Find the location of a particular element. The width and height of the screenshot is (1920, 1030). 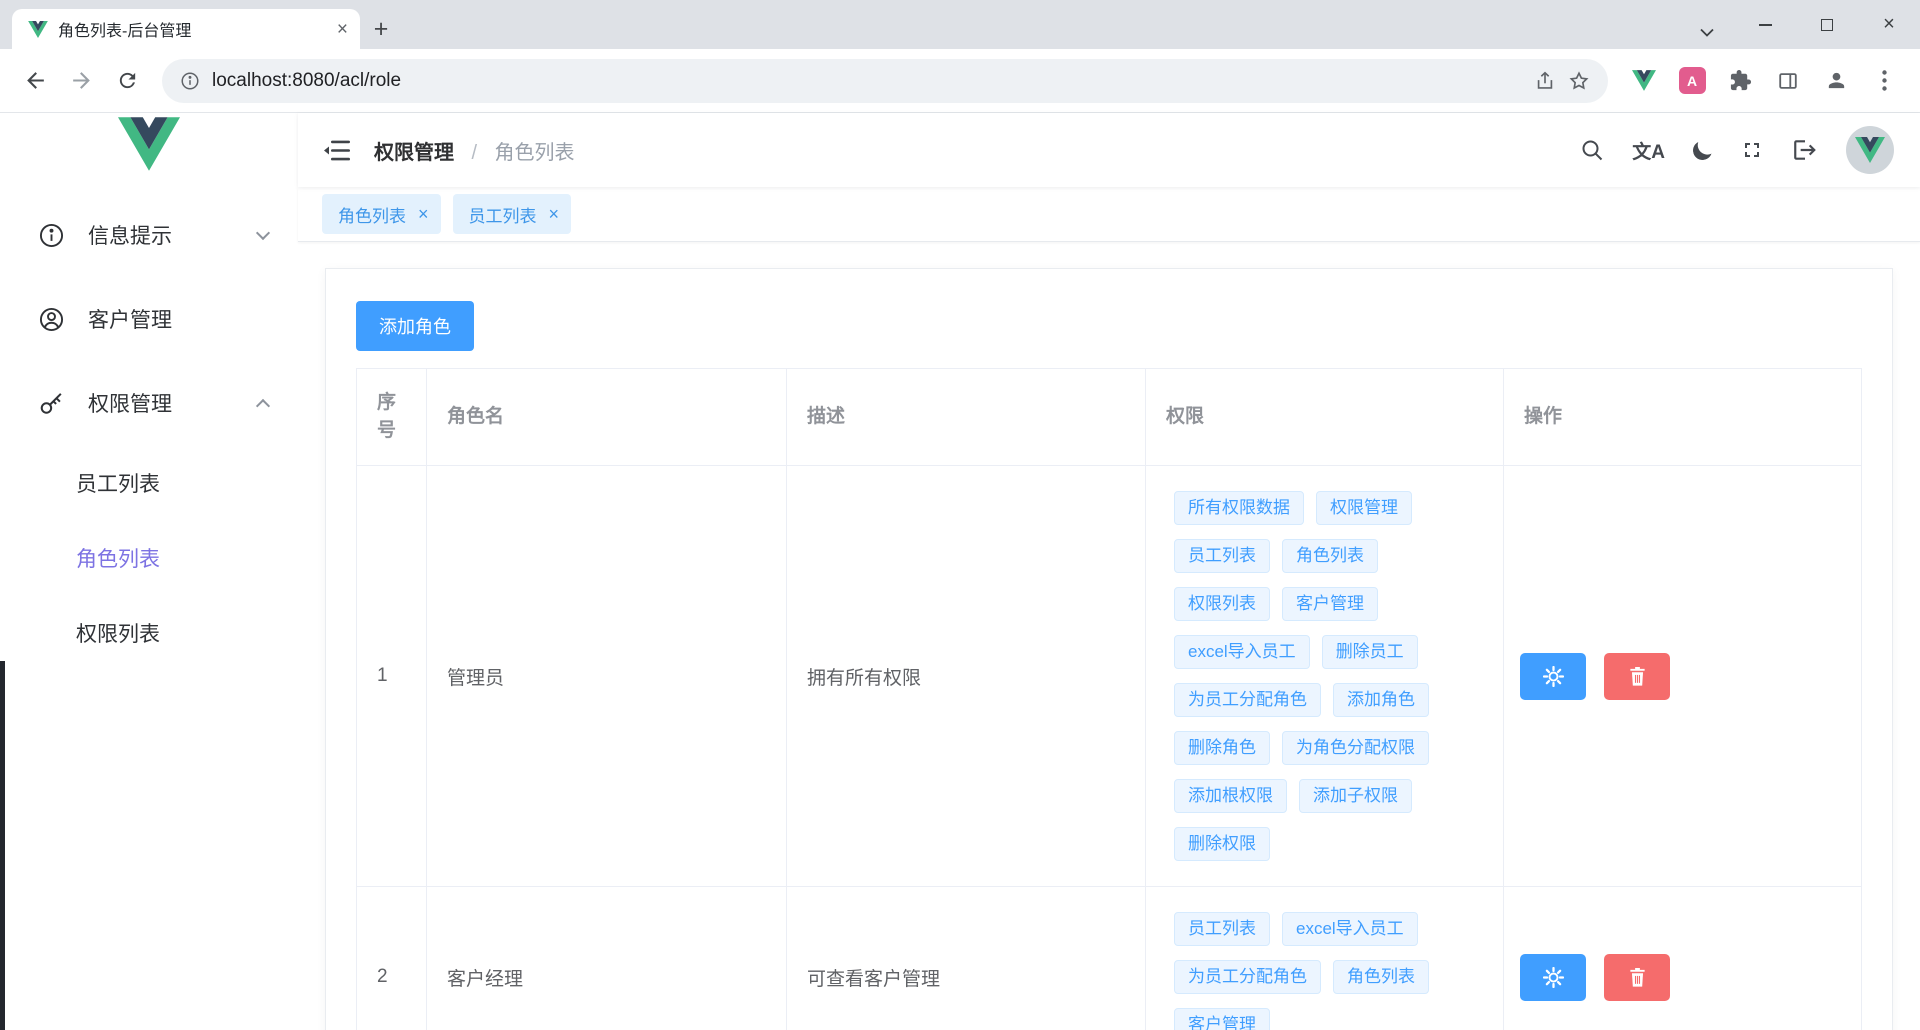

chevron-up-icon is located at coordinates (263, 406).